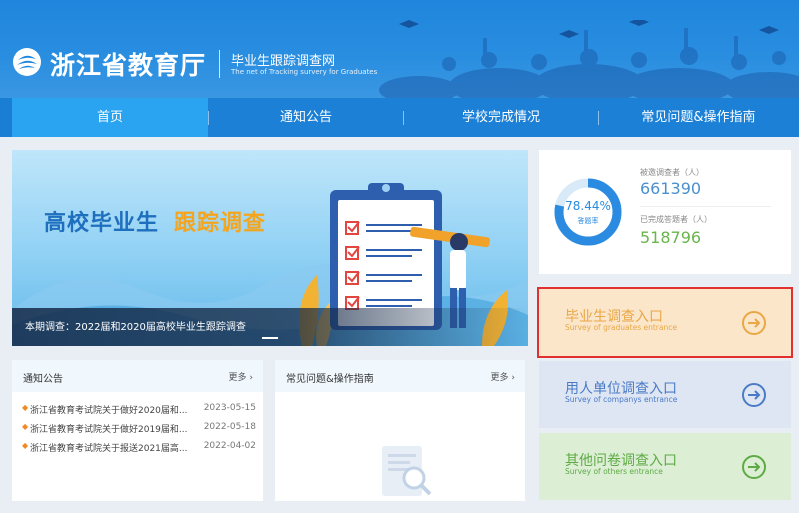 The width and height of the screenshot is (799, 513). What do you see at coordinates (665, 466) in the screenshot?
I see `other-survey-entrance: 其他问卷调查入口 Survey of others entrance` at bounding box center [665, 466].